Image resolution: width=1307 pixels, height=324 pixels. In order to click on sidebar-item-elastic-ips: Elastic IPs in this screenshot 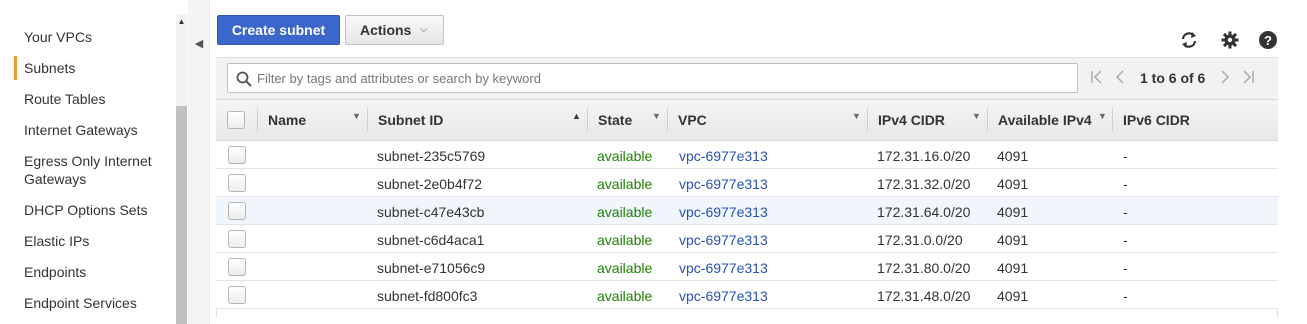, I will do `click(56, 241)`.